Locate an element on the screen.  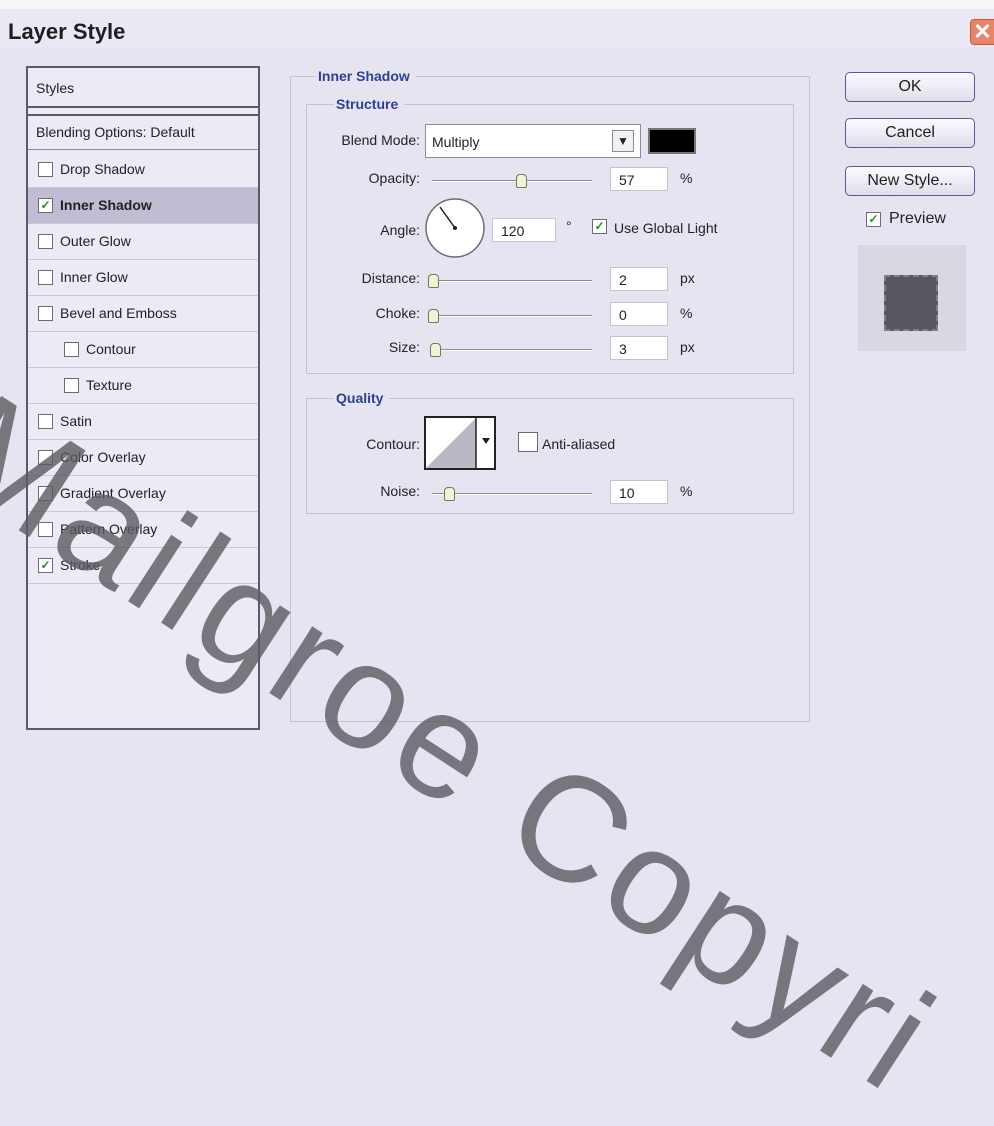
style-item-label: Color Overlay is located at coordinates (103, 457).